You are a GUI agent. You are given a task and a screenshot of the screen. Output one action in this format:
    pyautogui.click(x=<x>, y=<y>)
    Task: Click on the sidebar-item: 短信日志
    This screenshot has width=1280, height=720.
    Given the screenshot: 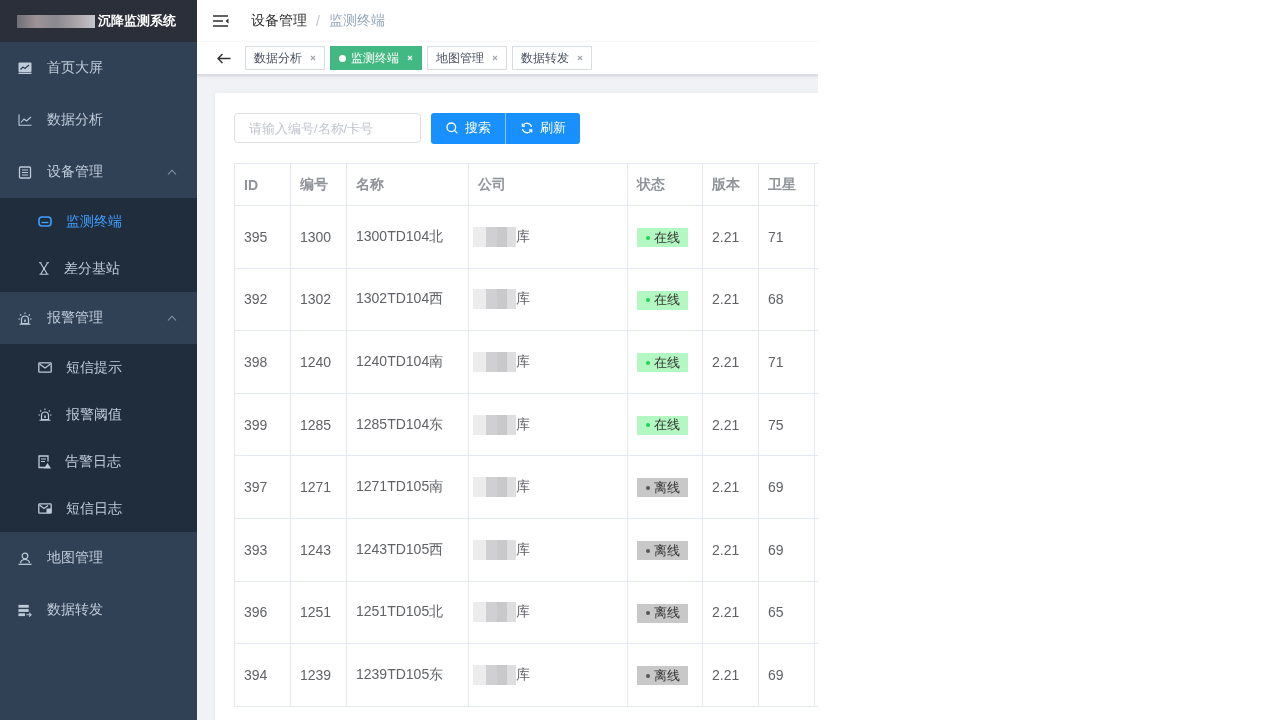 What is the action you would take?
    pyautogui.click(x=98, y=508)
    